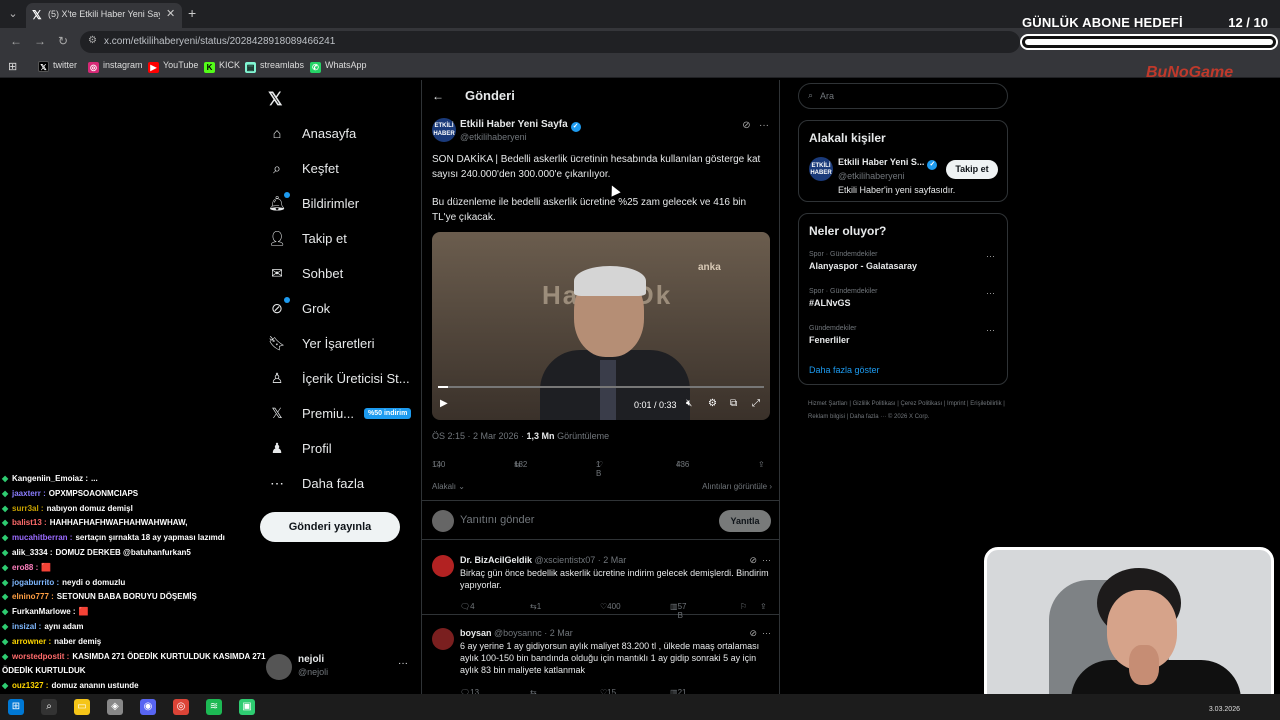 The image size is (1280, 720). Describe the element at coordinates (299, 448) in the screenshot. I see `nav-profile: ♟ Profil` at that location.